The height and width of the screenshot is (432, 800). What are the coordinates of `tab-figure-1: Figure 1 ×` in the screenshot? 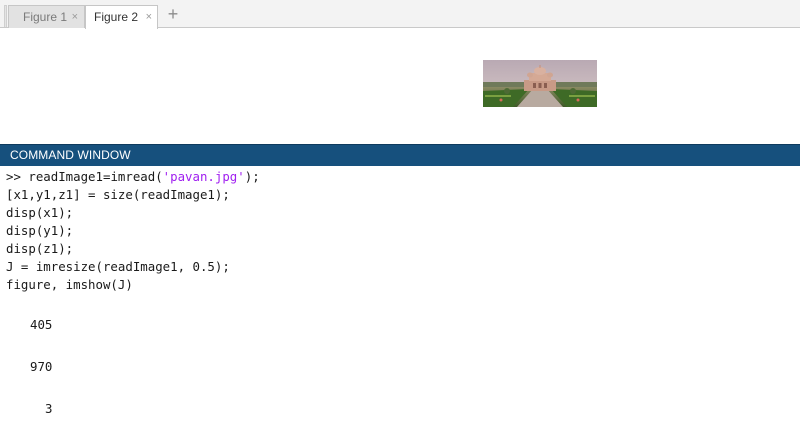 It's located at (46, 16).